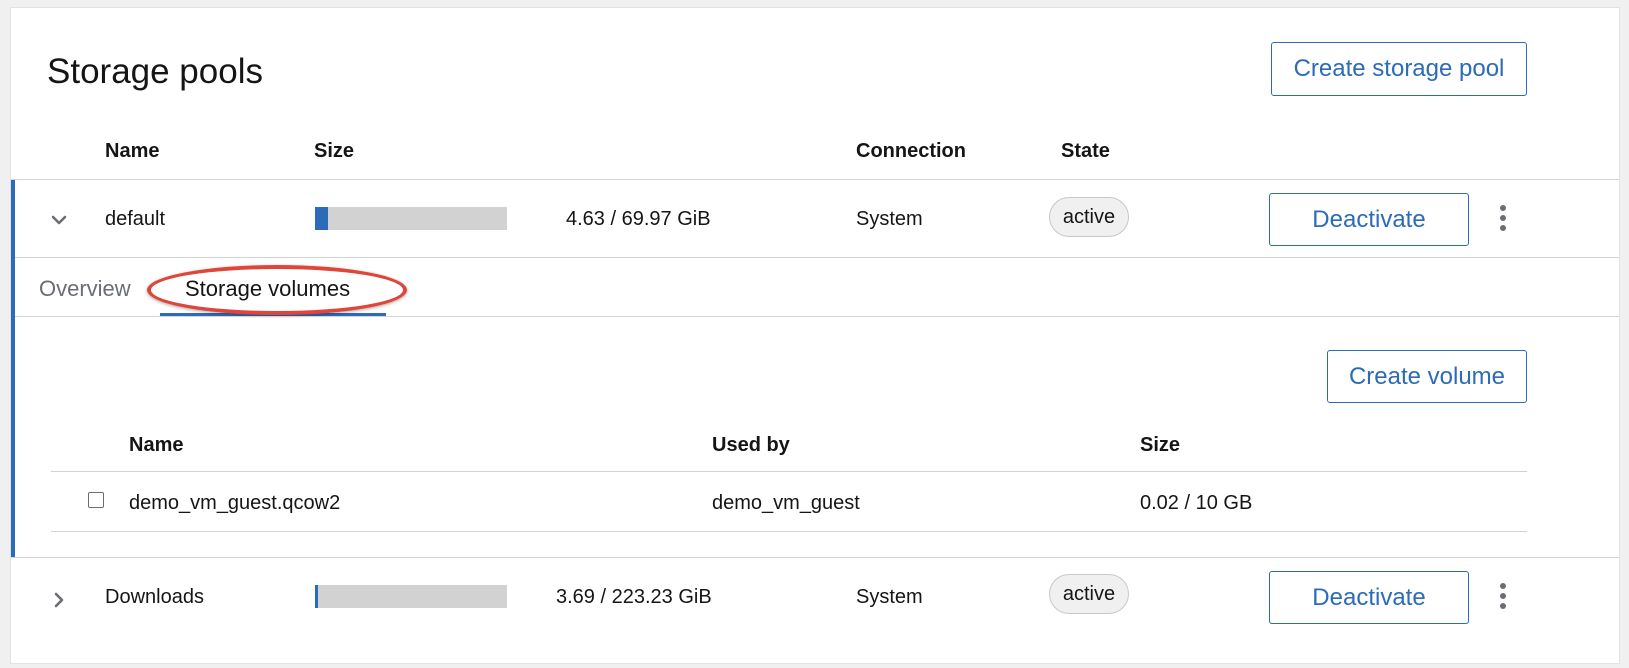 This screenshot has width=1629, height=668. What do you see at coordinates (786, 503) in the screenshot?
I see `volume-used-by: demo_vm_guest` at bounding box center [786, 503].